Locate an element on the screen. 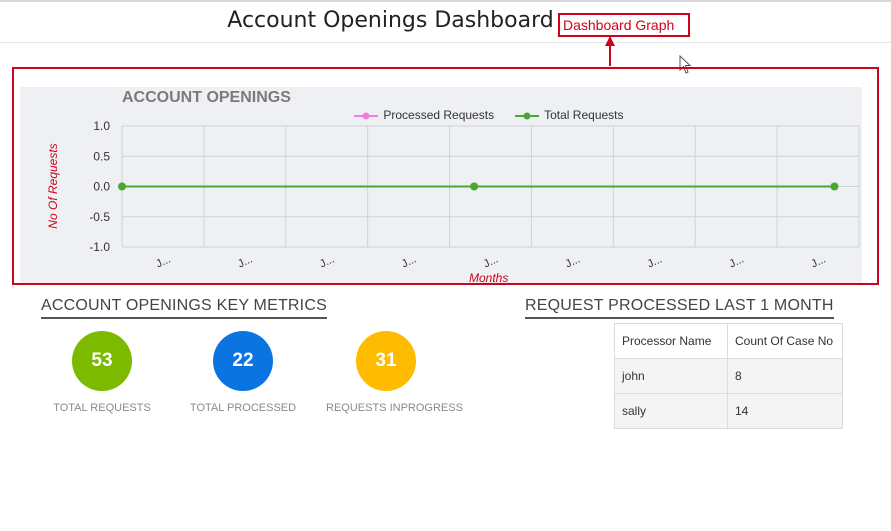  metric-requests-inprogress: 31 REQUESTS INPROGRESS is located at coordinates (394, 372).